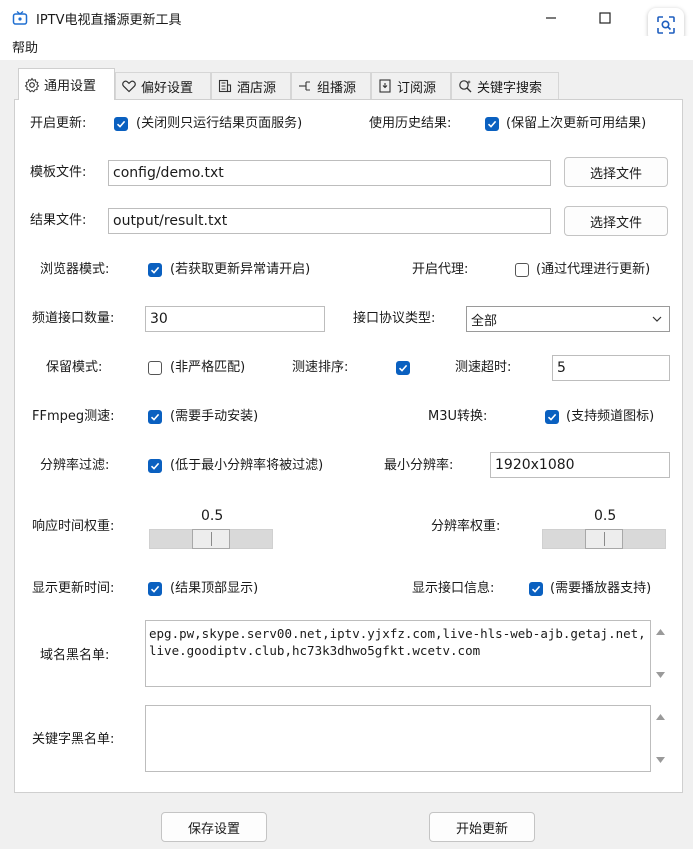 The height and width of the screenshot is (849, 693). I want to click on template-file-input: config/demo.txt, so click(329, 173).